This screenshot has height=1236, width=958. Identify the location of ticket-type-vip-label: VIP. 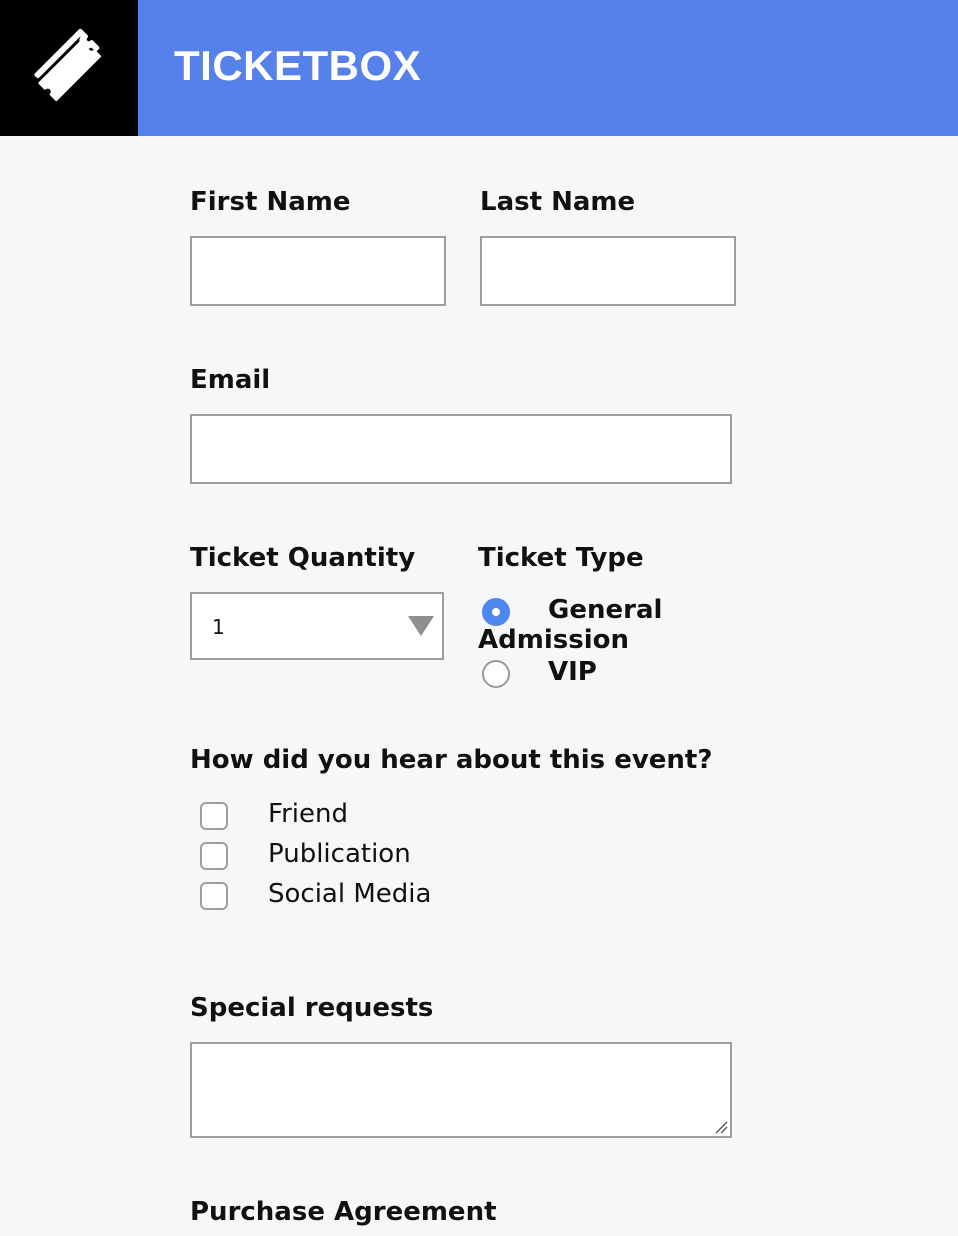
(572, 672).